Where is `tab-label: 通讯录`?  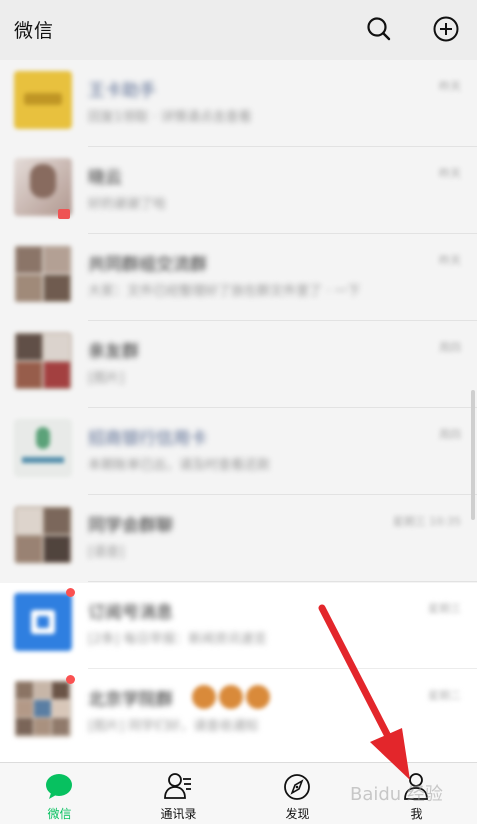
tab-label: 通讯录 is located at coordinates (178, 814).